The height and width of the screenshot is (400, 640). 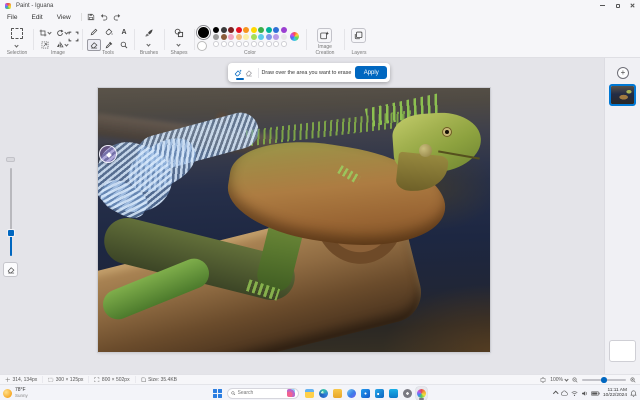 What do you see at coordinates (10, 269) in the screenshot?
I see `eraser-size-button` at bounding box center [10, 269].